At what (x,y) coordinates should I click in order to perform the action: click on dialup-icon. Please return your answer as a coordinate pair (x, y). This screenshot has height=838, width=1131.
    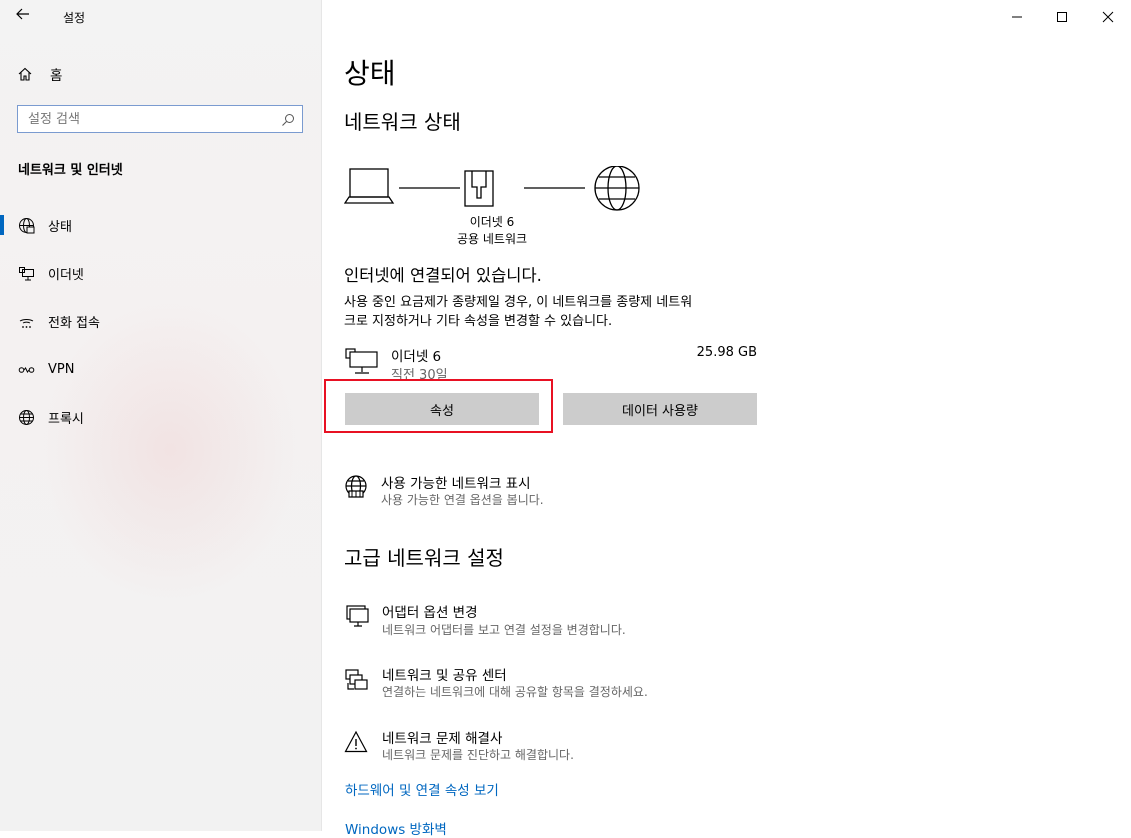
    Looking at the image, I should click on (26, 321).